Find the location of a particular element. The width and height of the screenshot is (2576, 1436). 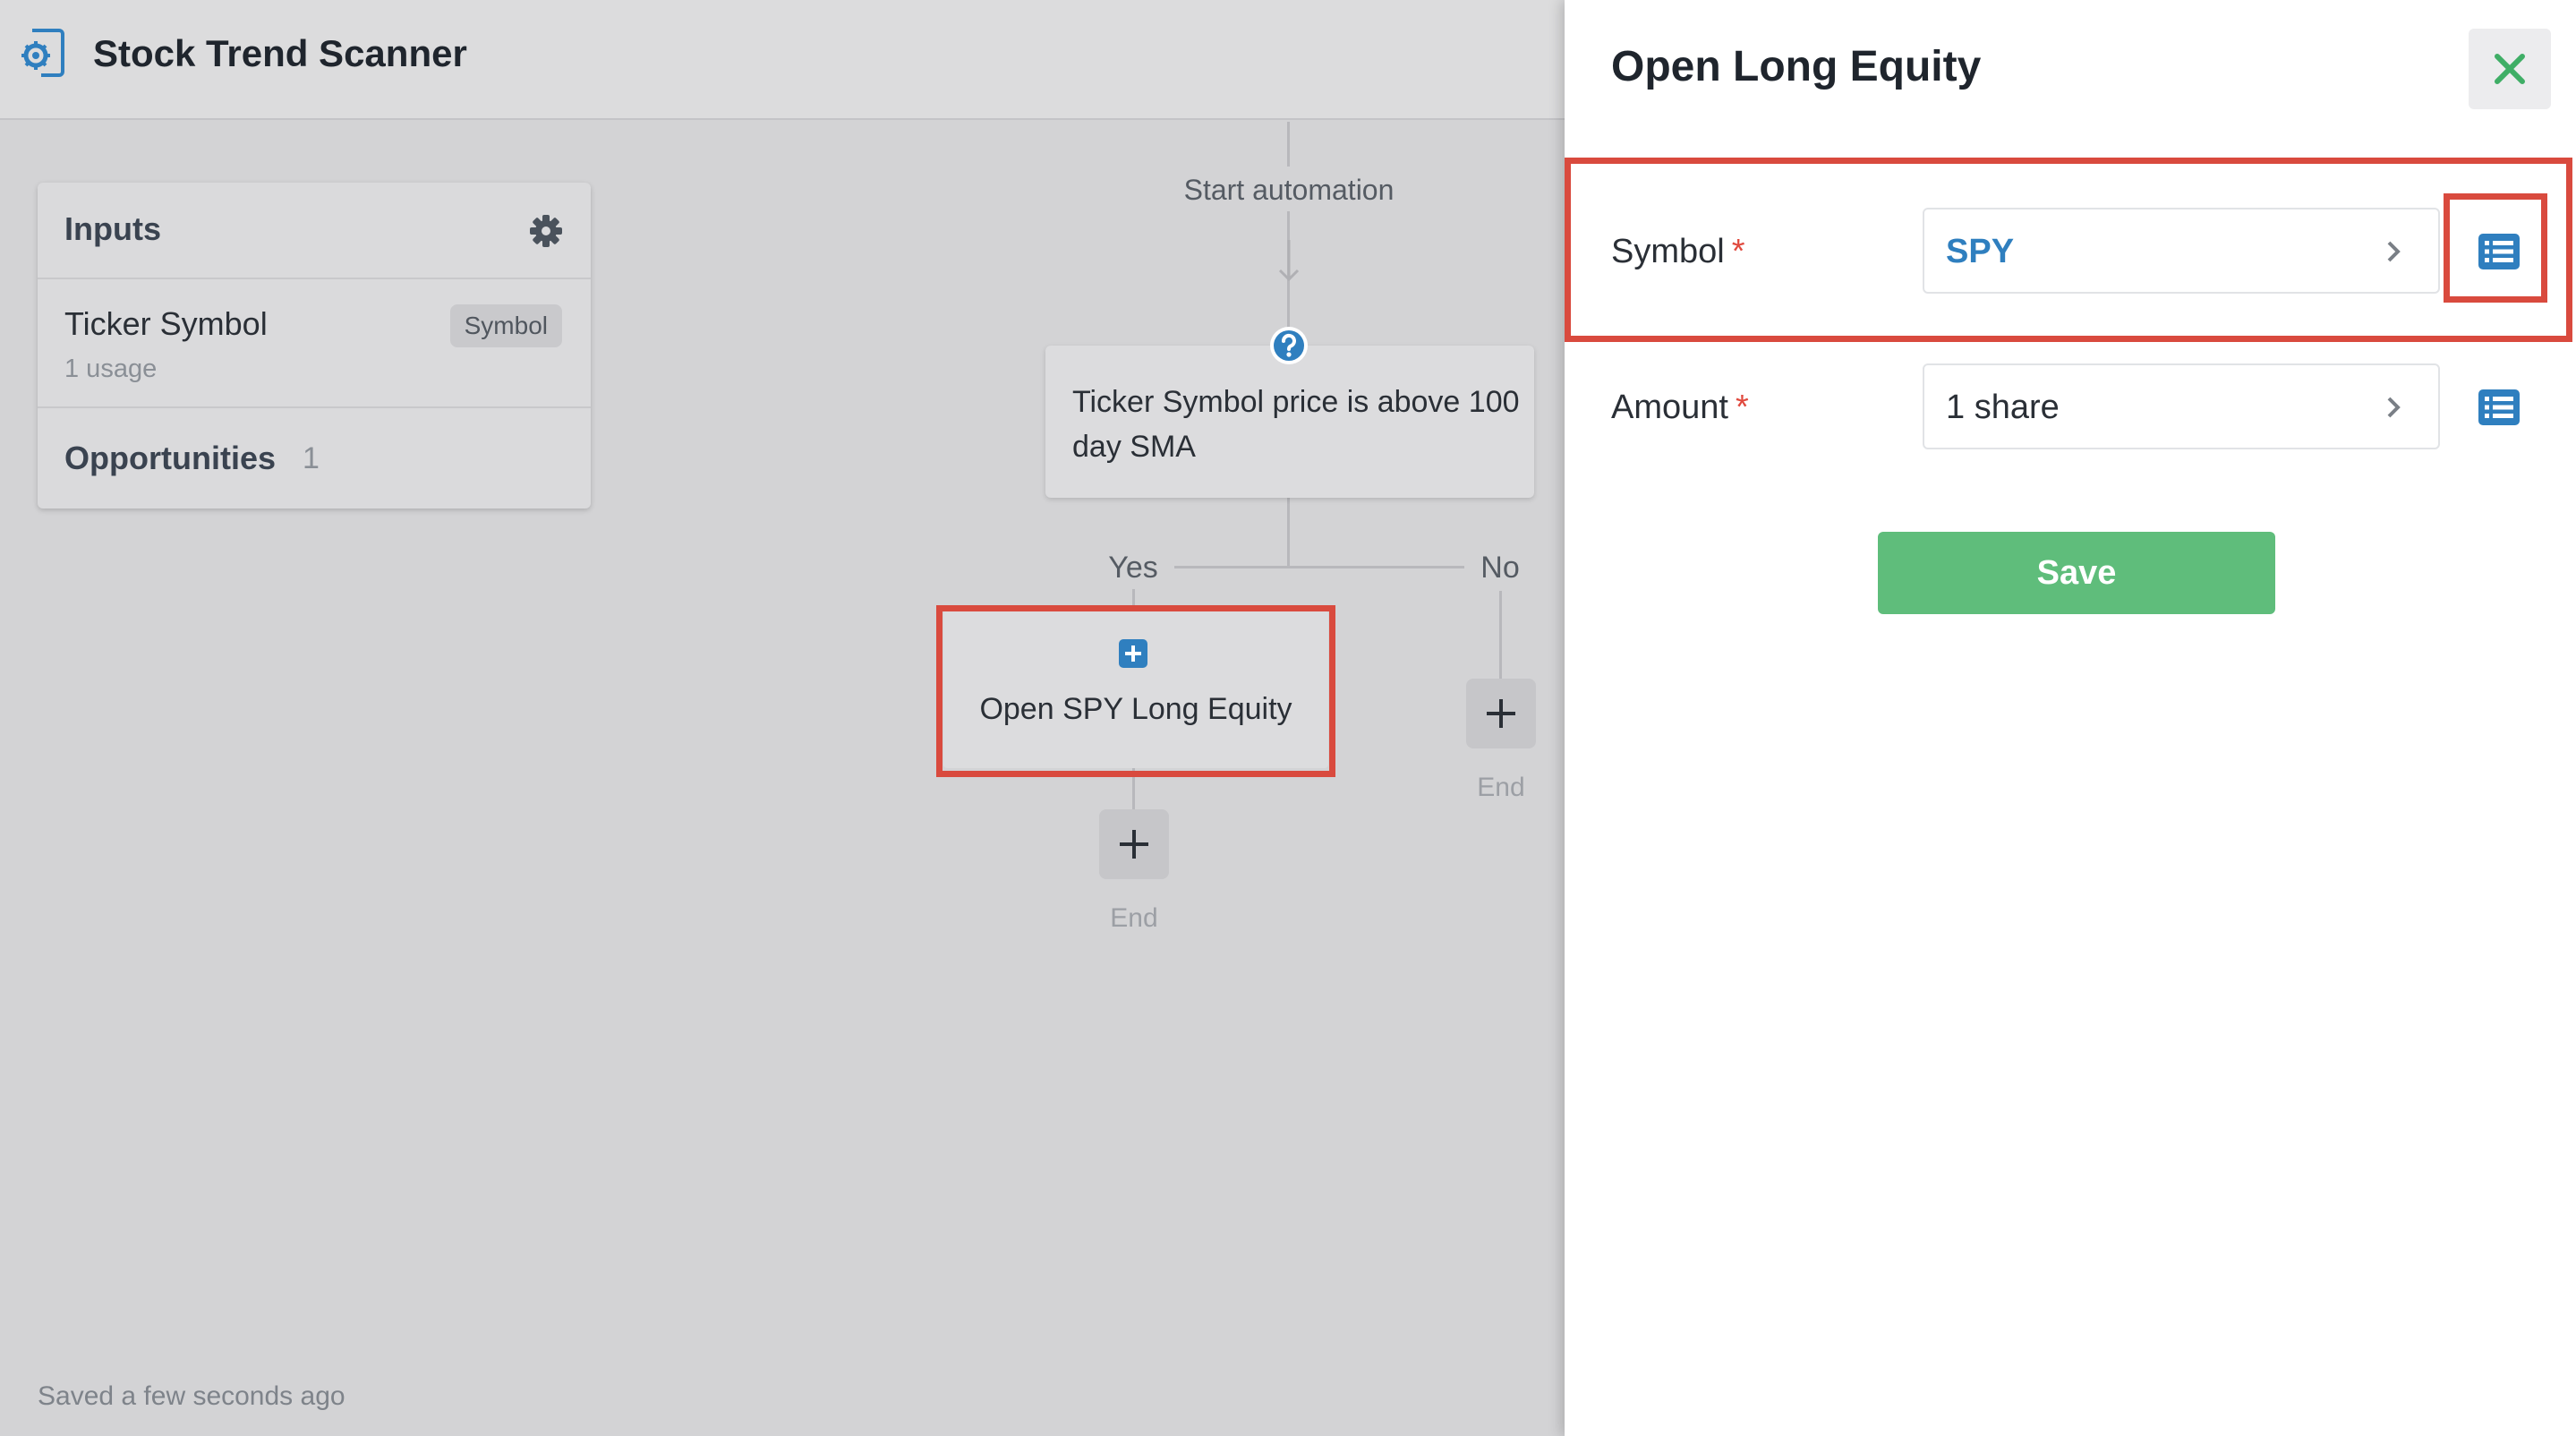

close-button is located at coordinates (2510, 69).